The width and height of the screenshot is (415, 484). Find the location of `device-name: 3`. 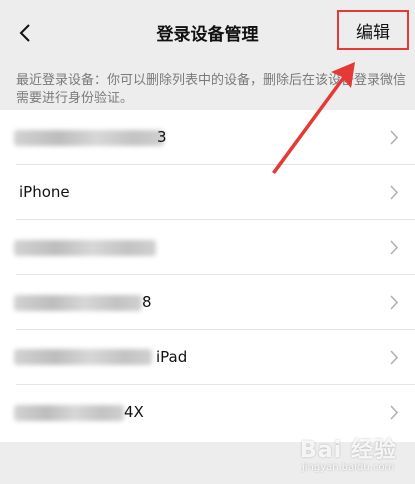

device-name: 3 is located at coordinates (162, 137).